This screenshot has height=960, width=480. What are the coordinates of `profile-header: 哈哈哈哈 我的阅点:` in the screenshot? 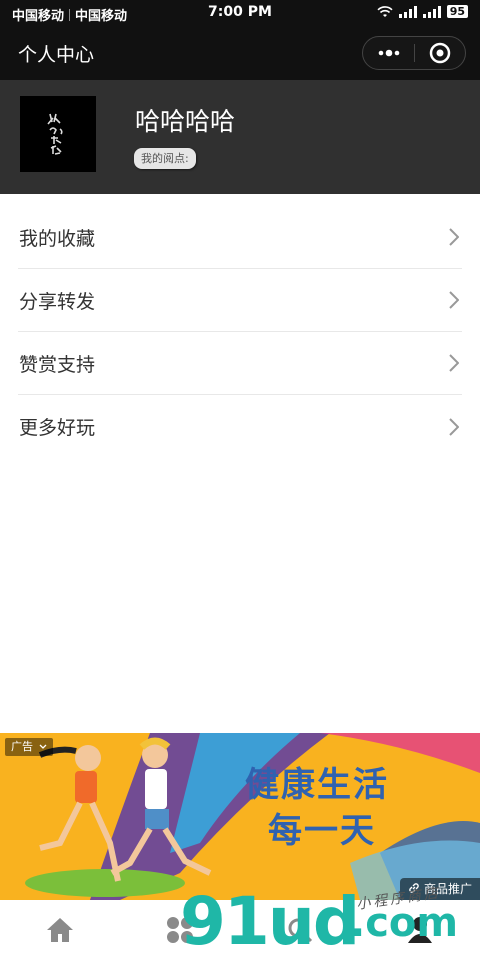 It's located at (240, 137).